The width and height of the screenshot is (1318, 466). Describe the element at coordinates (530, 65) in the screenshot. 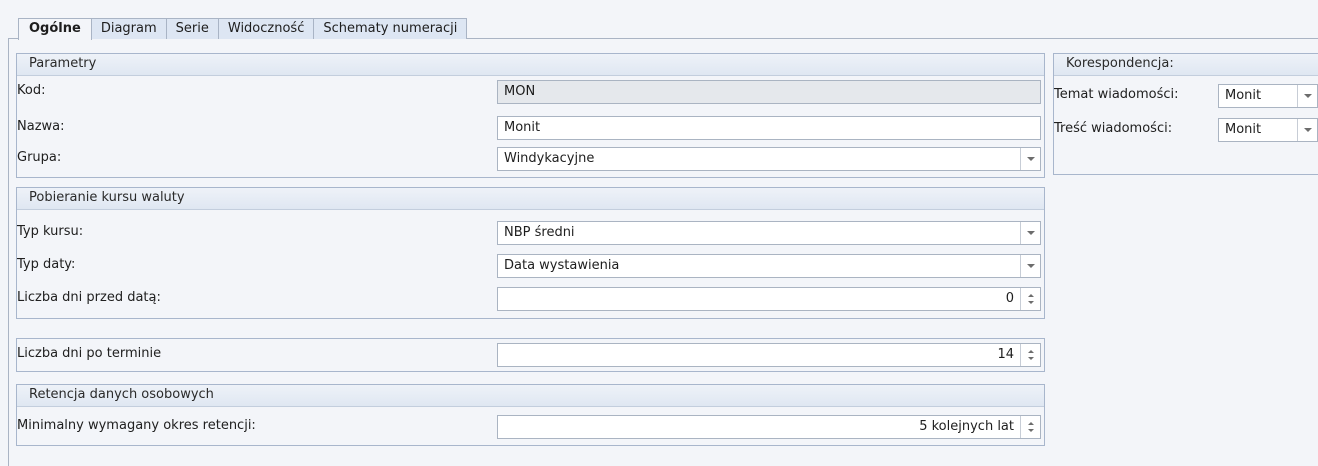

I see `parametry-header: Parametry` at that location.